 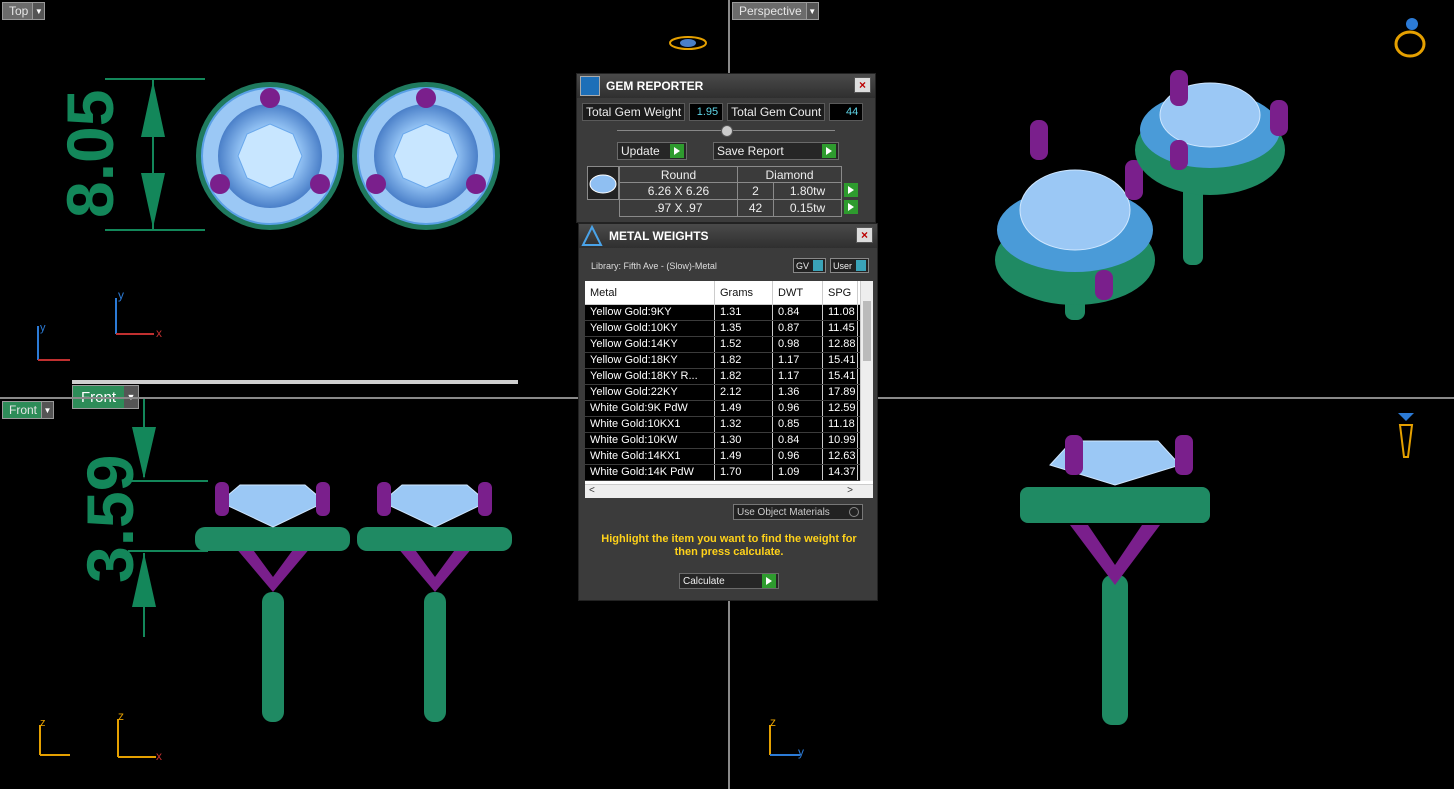 What do you see at coordinates (840, 344) in the screenshot?
I see `metal-spg: 12.88` at bounding box center [840, 344].